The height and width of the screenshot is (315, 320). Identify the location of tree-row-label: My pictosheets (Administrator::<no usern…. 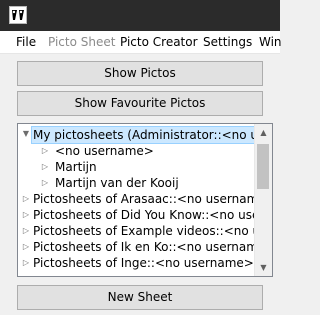
(151, 135).